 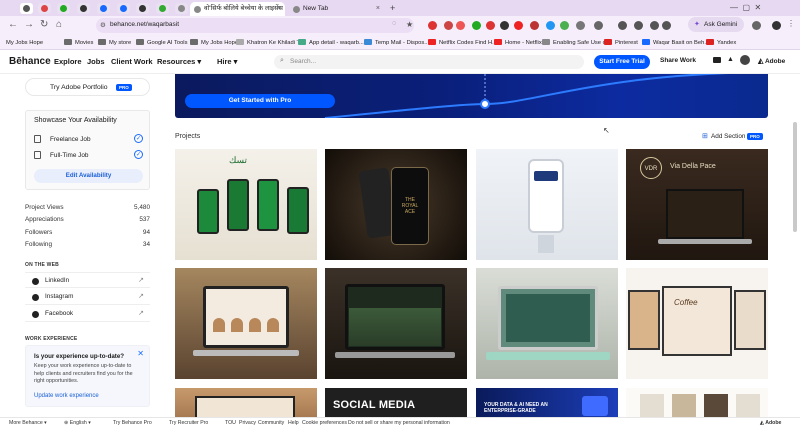 I want to click on tab-active: वो'सिर्फ बोलिये बेच्चेया के लाइसेंस ×, so click(x=237, y=9).